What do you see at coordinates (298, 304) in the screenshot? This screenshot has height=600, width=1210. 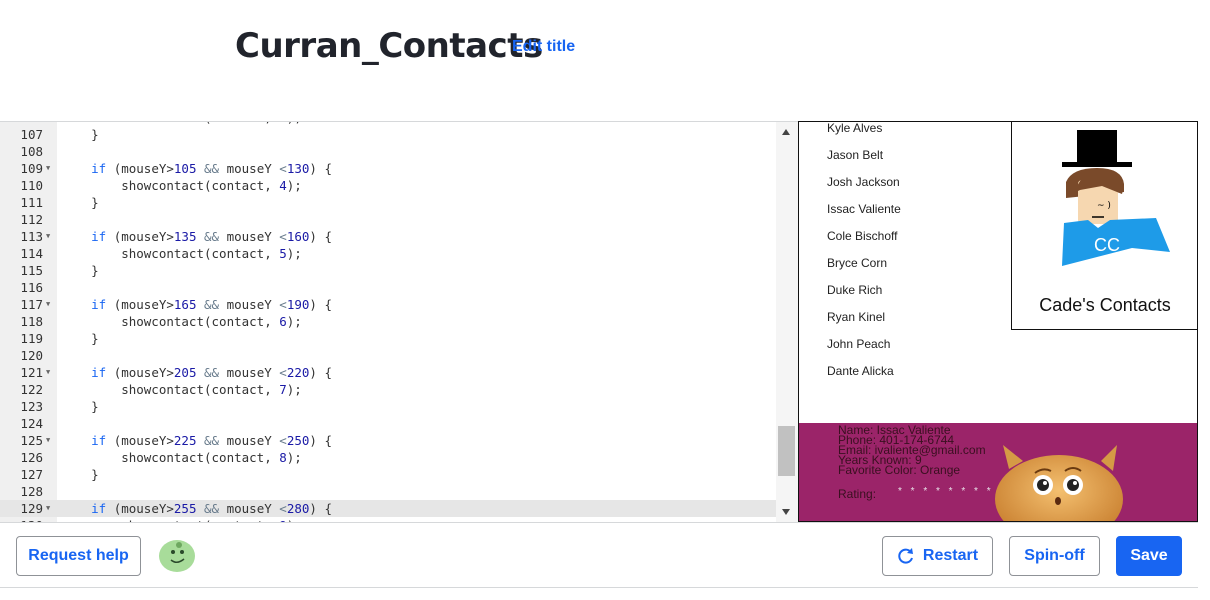 I see `code-token: 190` at bounding box center [298, 304].